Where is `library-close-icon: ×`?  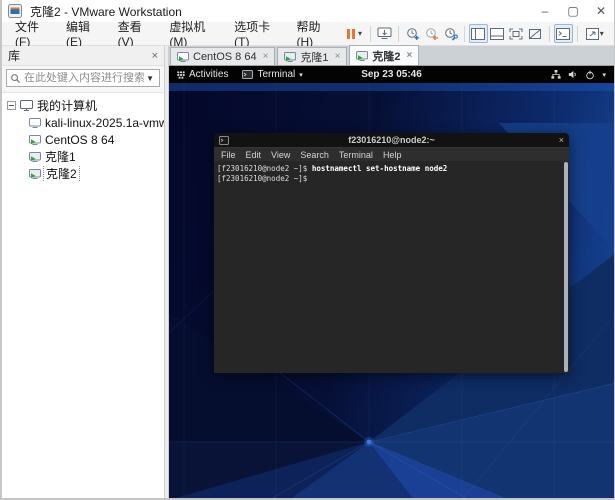
library-close-icon: × is located at coordinates (155, 56).